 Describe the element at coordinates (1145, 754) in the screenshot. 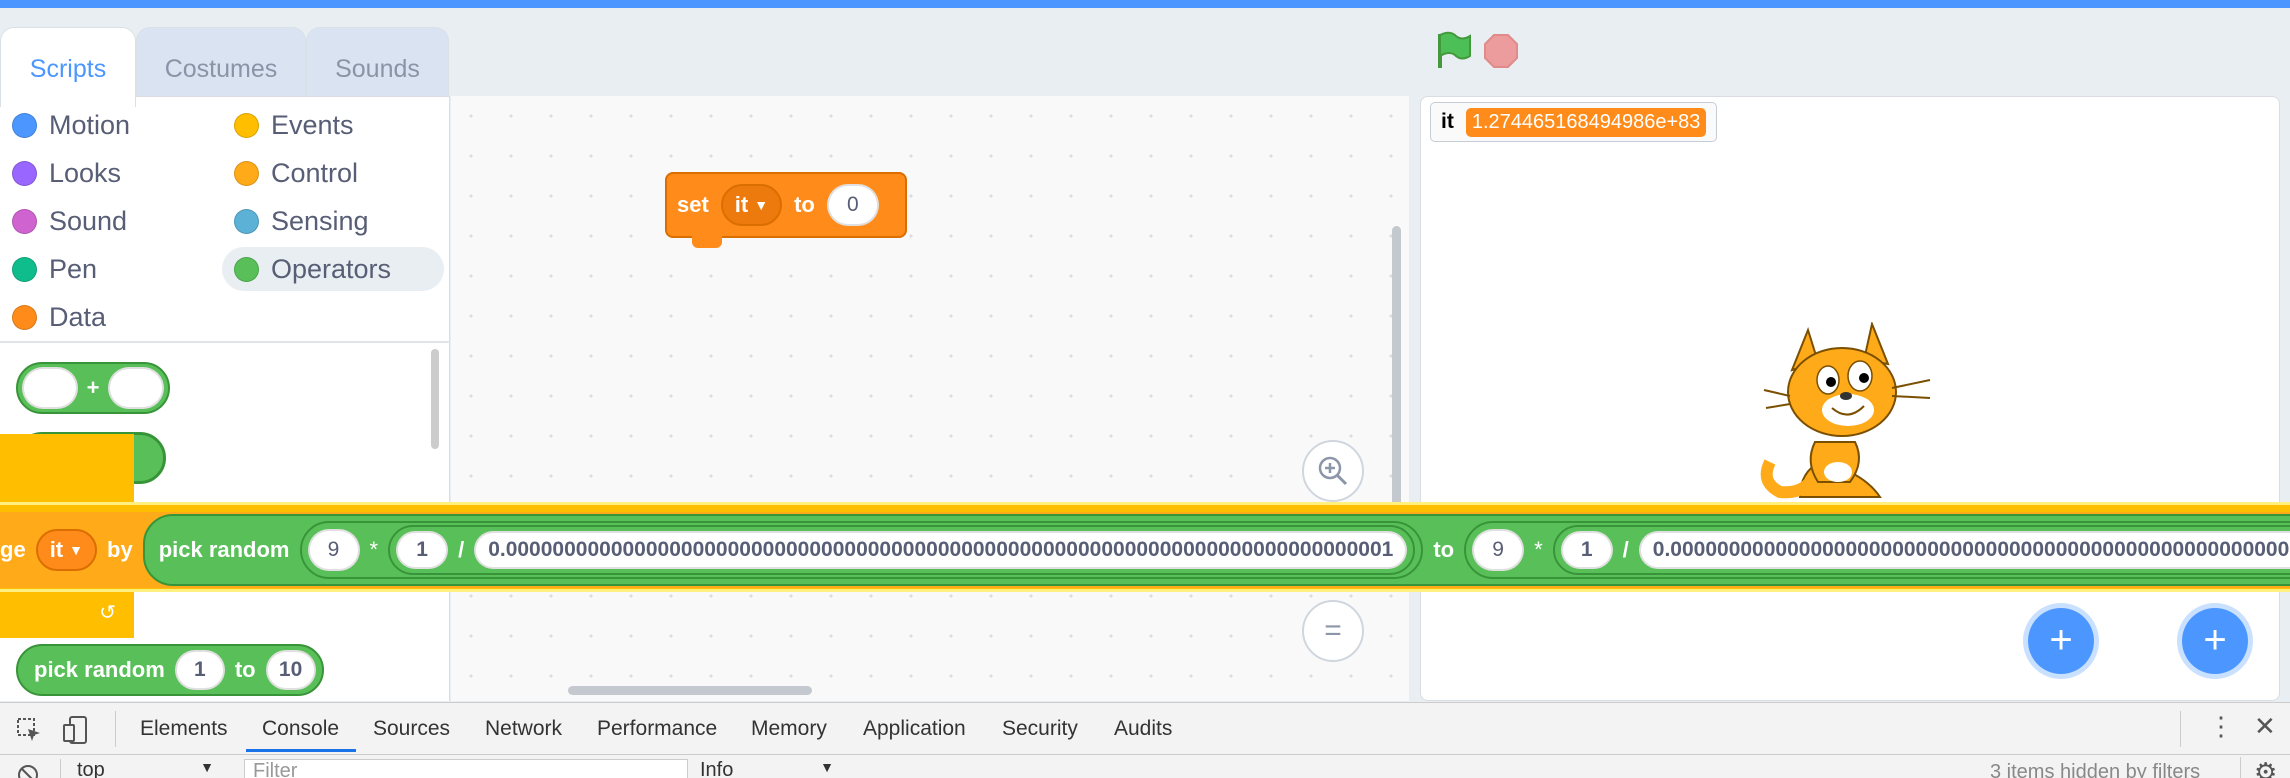

I see `toolbar-separator` at that location.